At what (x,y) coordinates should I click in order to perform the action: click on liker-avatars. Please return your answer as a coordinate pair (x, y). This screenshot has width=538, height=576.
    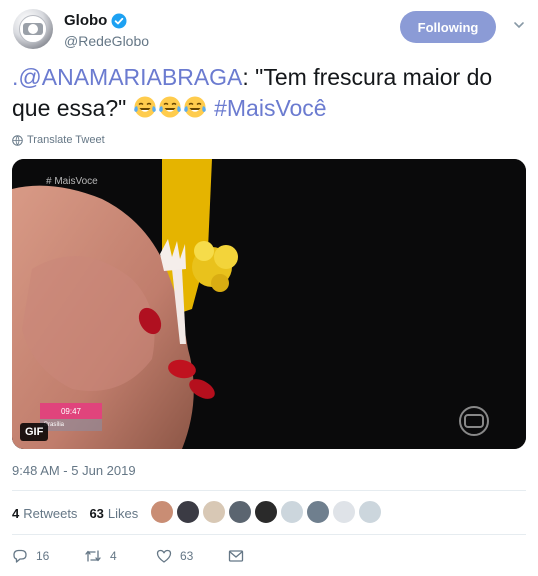
    Looking at the image, I should click on (267, 512).